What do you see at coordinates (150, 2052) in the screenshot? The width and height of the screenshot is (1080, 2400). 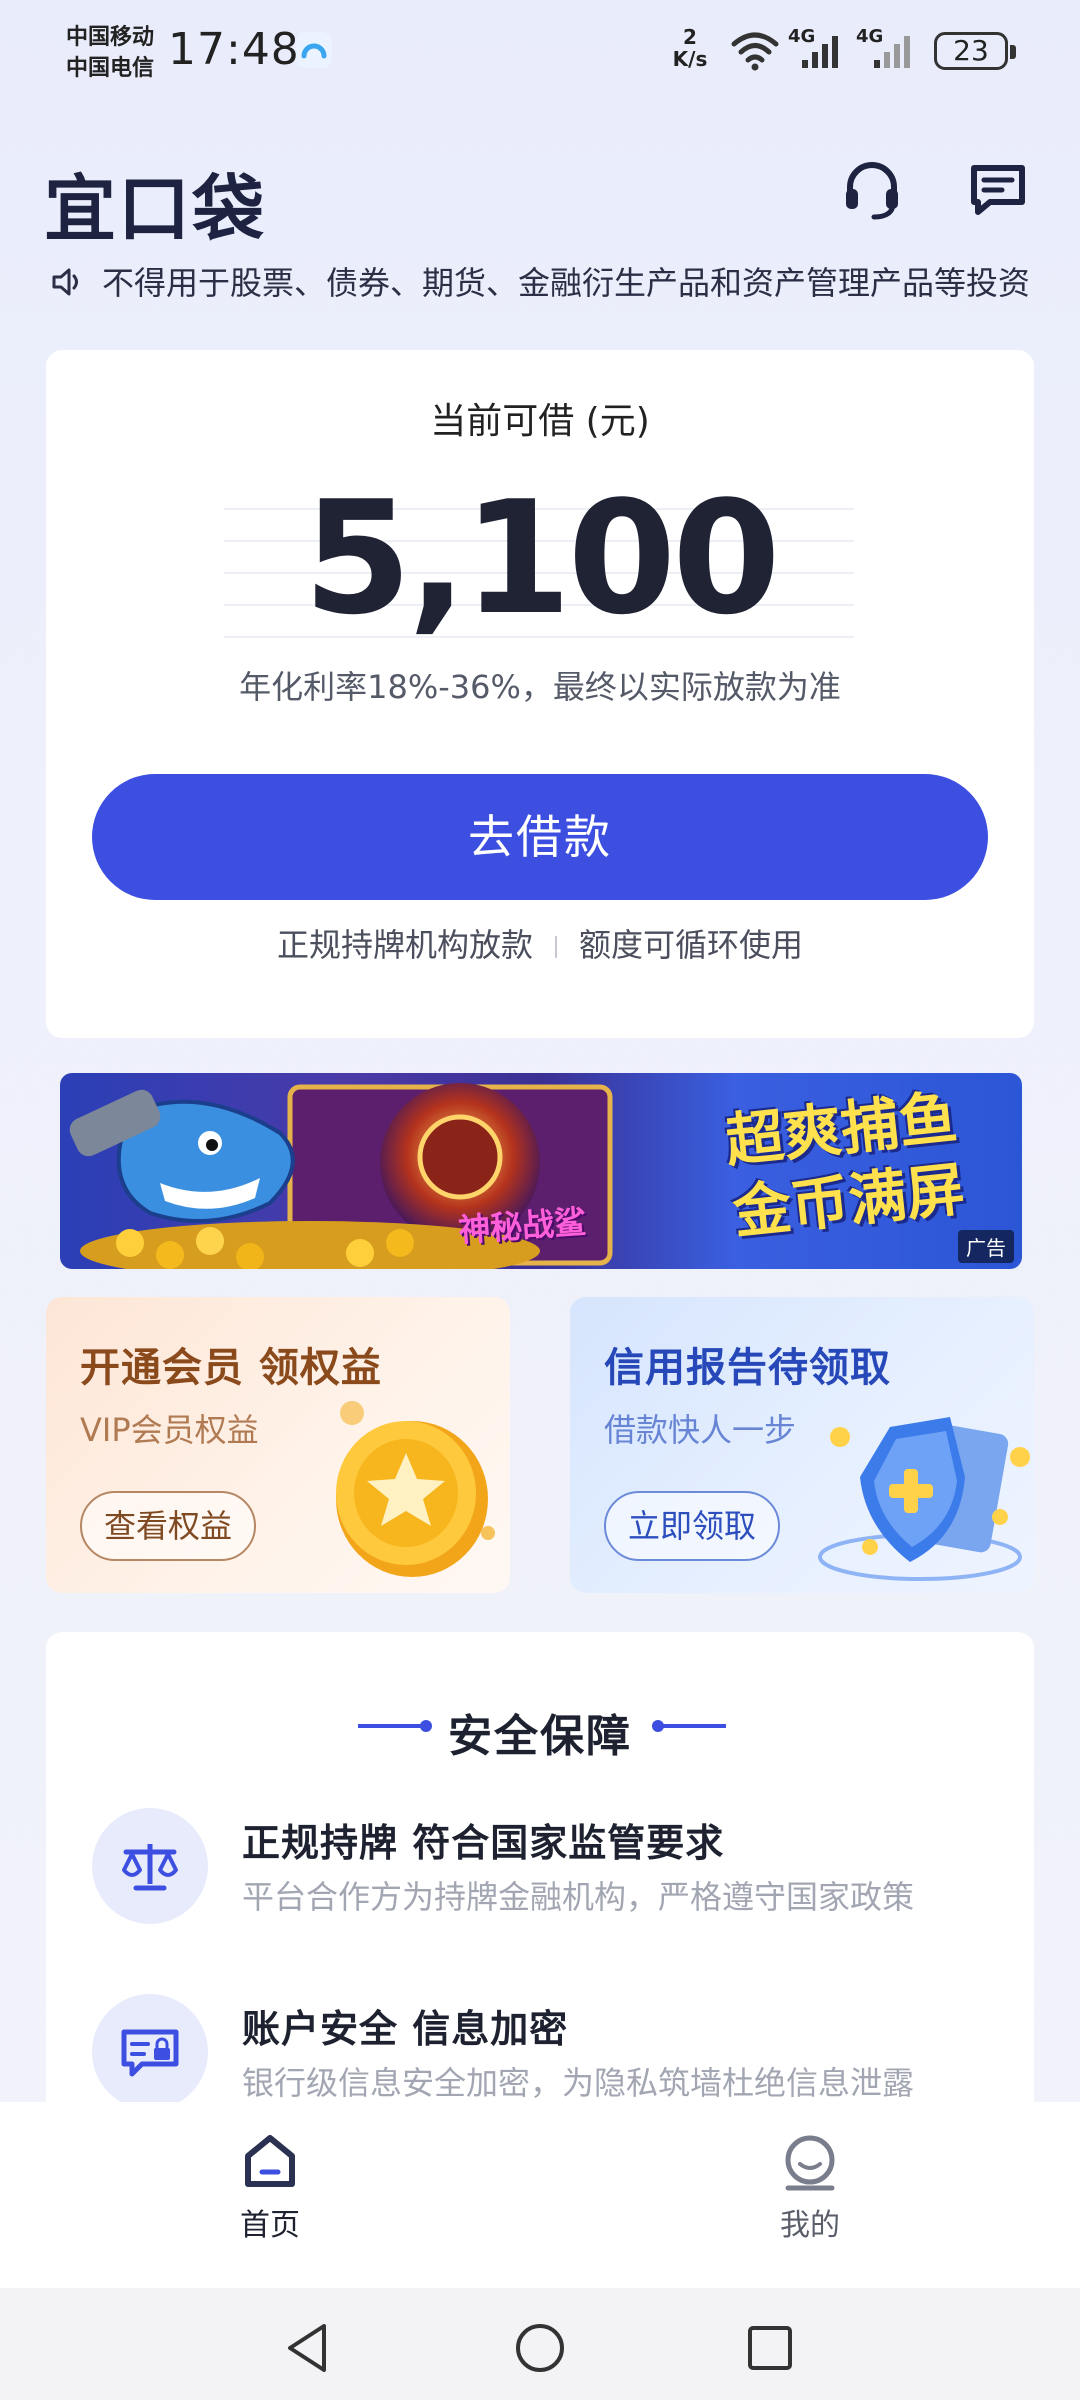 I see `id-card-lock-icon` at bounding box center [150, 2052].